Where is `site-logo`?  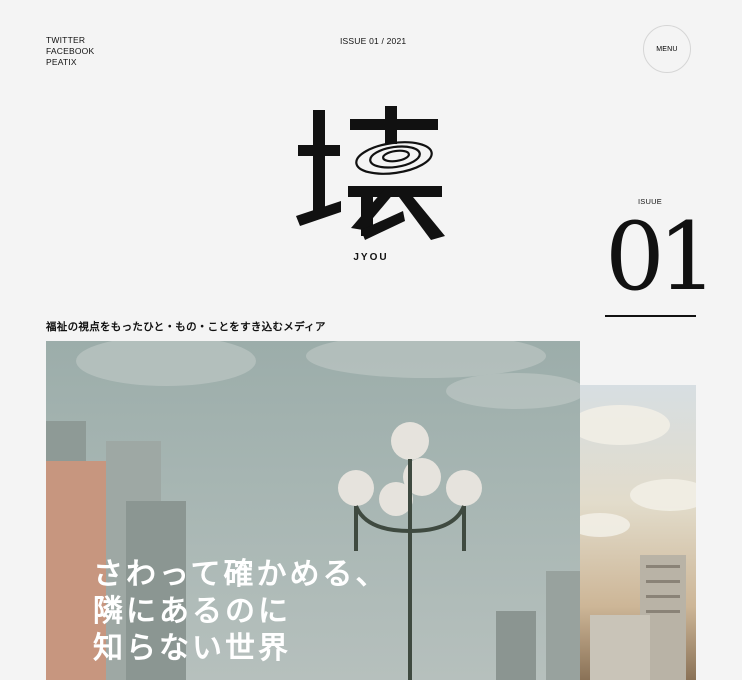 site-logo is located at coordinates (370, 172).